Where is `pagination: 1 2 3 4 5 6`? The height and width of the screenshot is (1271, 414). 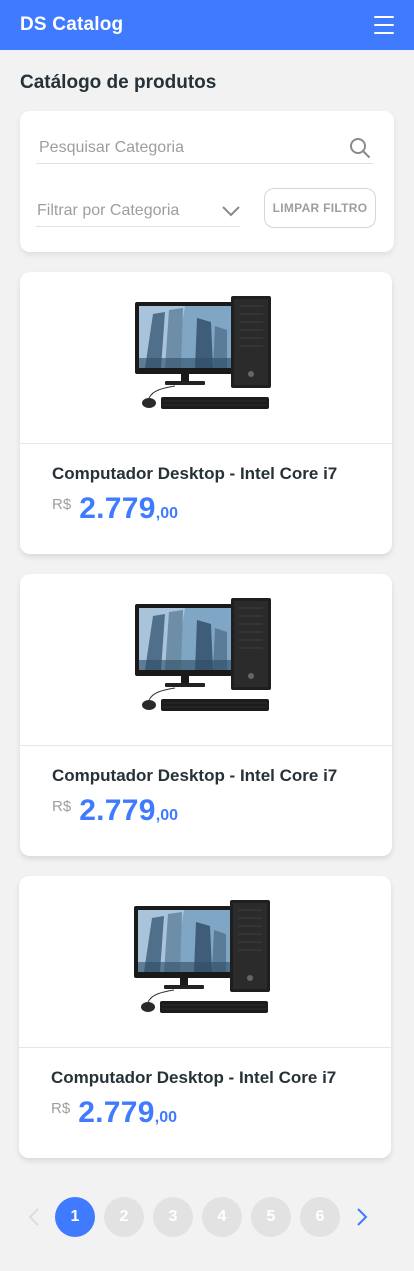 pagination: 1 2 3 4 5 6 is located at coordinates (207, 1217).